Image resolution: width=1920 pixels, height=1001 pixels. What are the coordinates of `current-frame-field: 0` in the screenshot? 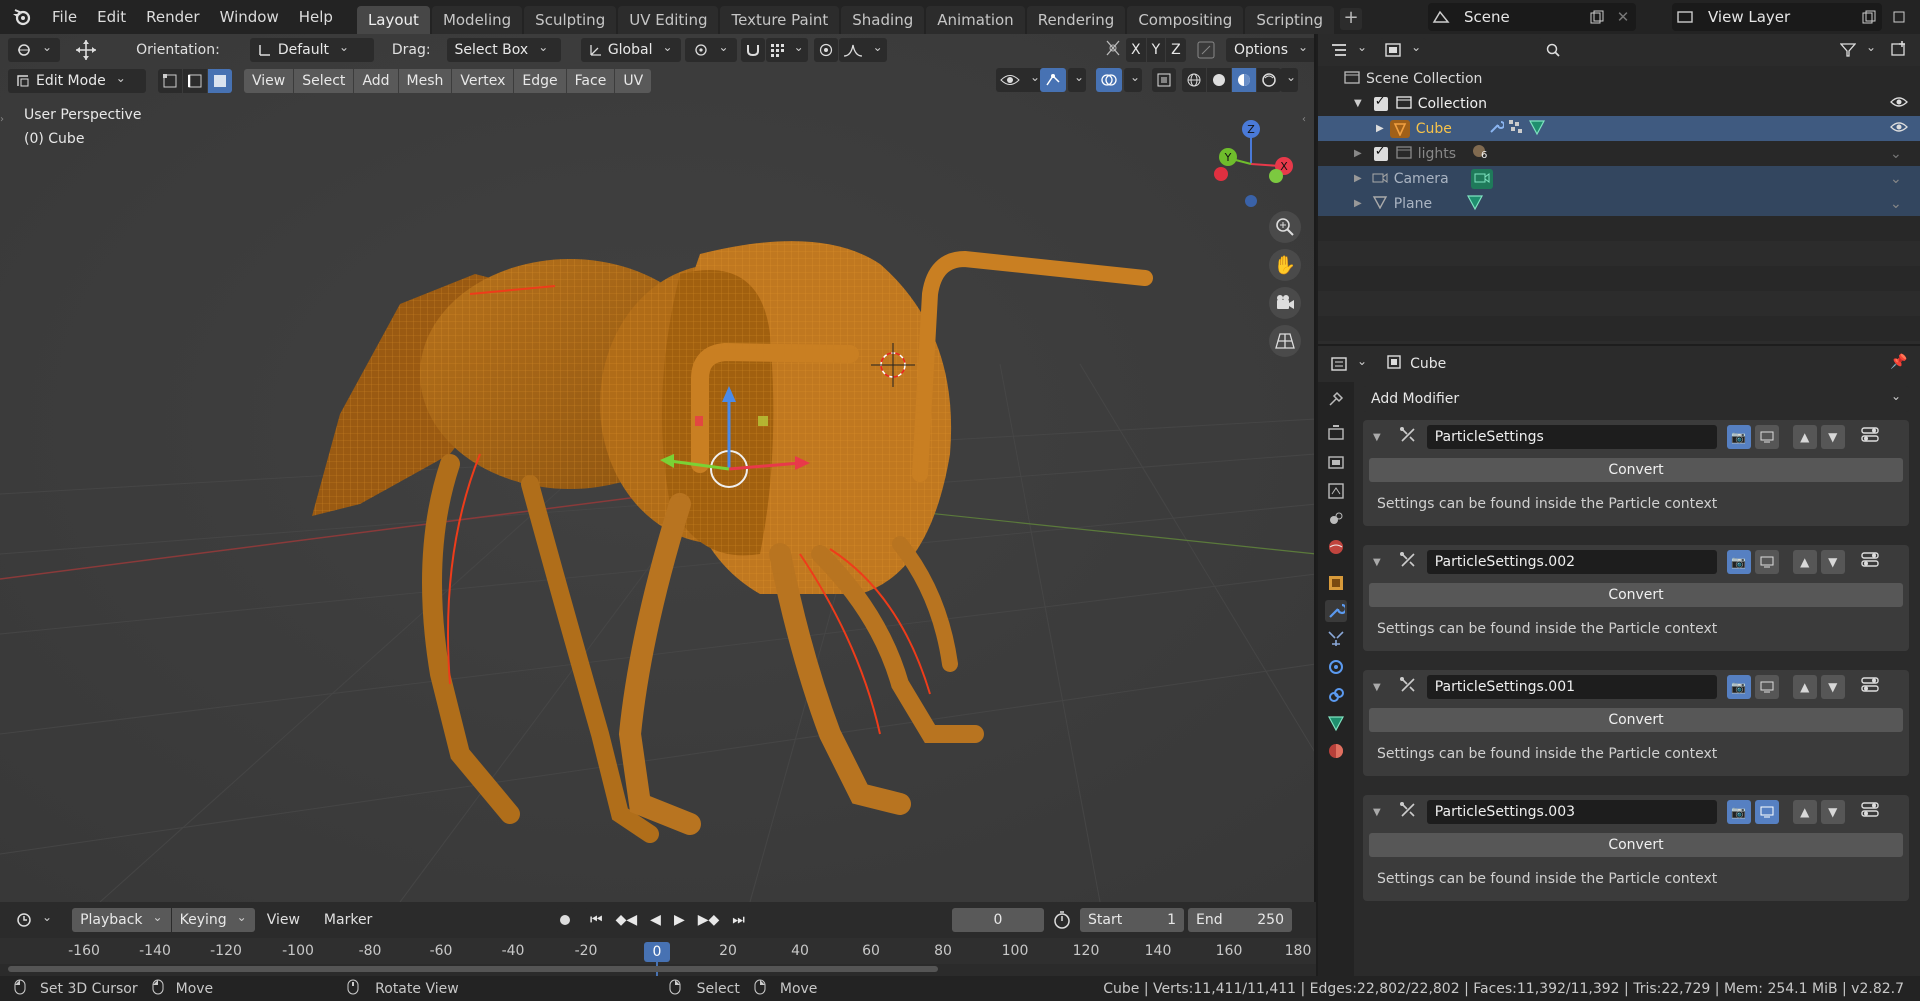 It's located at (998, 920).